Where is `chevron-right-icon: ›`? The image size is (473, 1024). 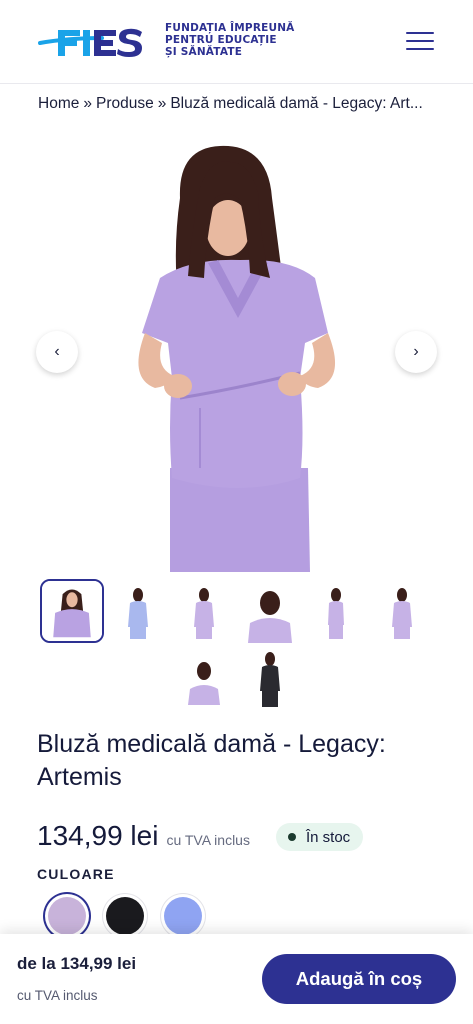 chevron-right-icon: › is located at coordinates (416, 352).